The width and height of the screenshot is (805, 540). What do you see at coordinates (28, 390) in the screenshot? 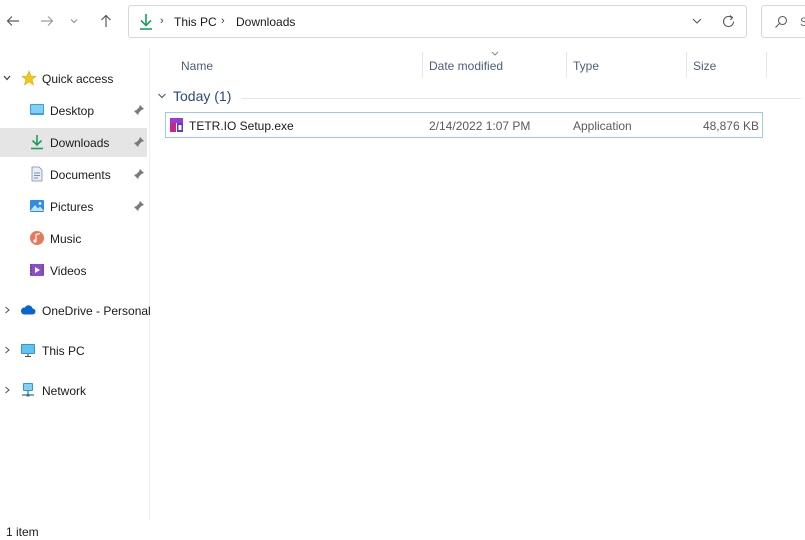
I see `network-icon` at bounding box center [28, 390].